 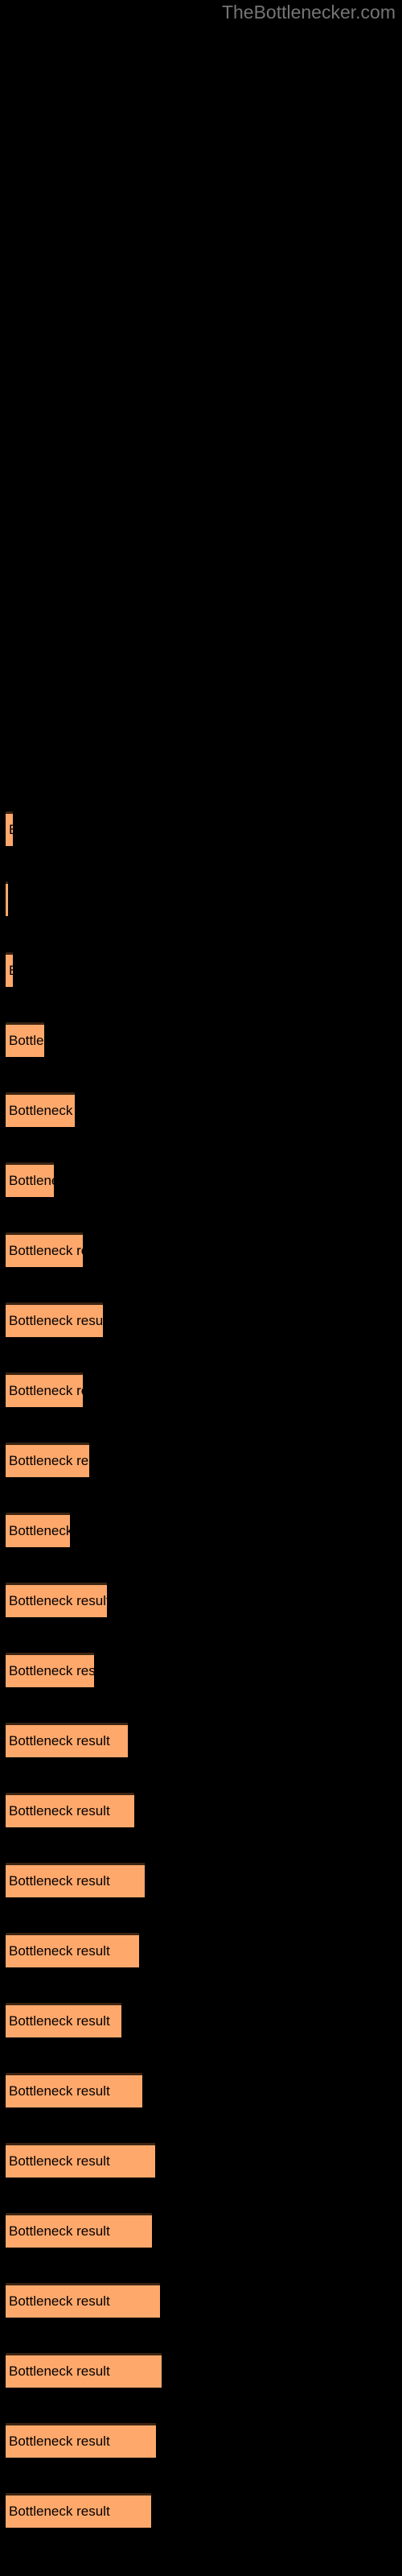 I want to click on bar-17: Bottleneck result, so click(x=72, y=1950).